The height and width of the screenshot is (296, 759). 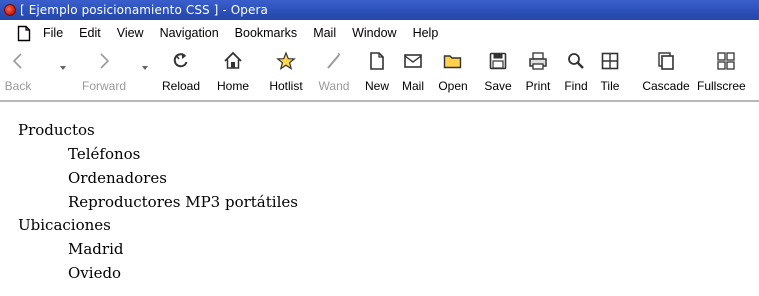 I want to click on menu-bookmarks: Bookmarks, so click(x=266, y=33).